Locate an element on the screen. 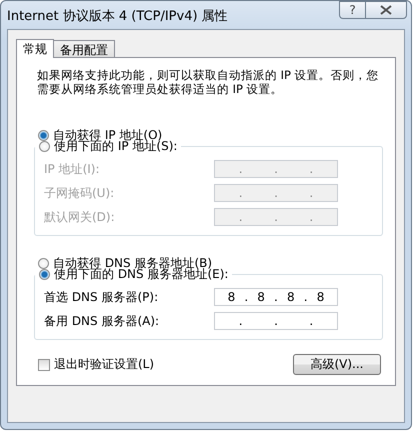  window-title: Internet 协议版本 4 (TCP/IPv4) 属性 is located at coordinates (117, 16).